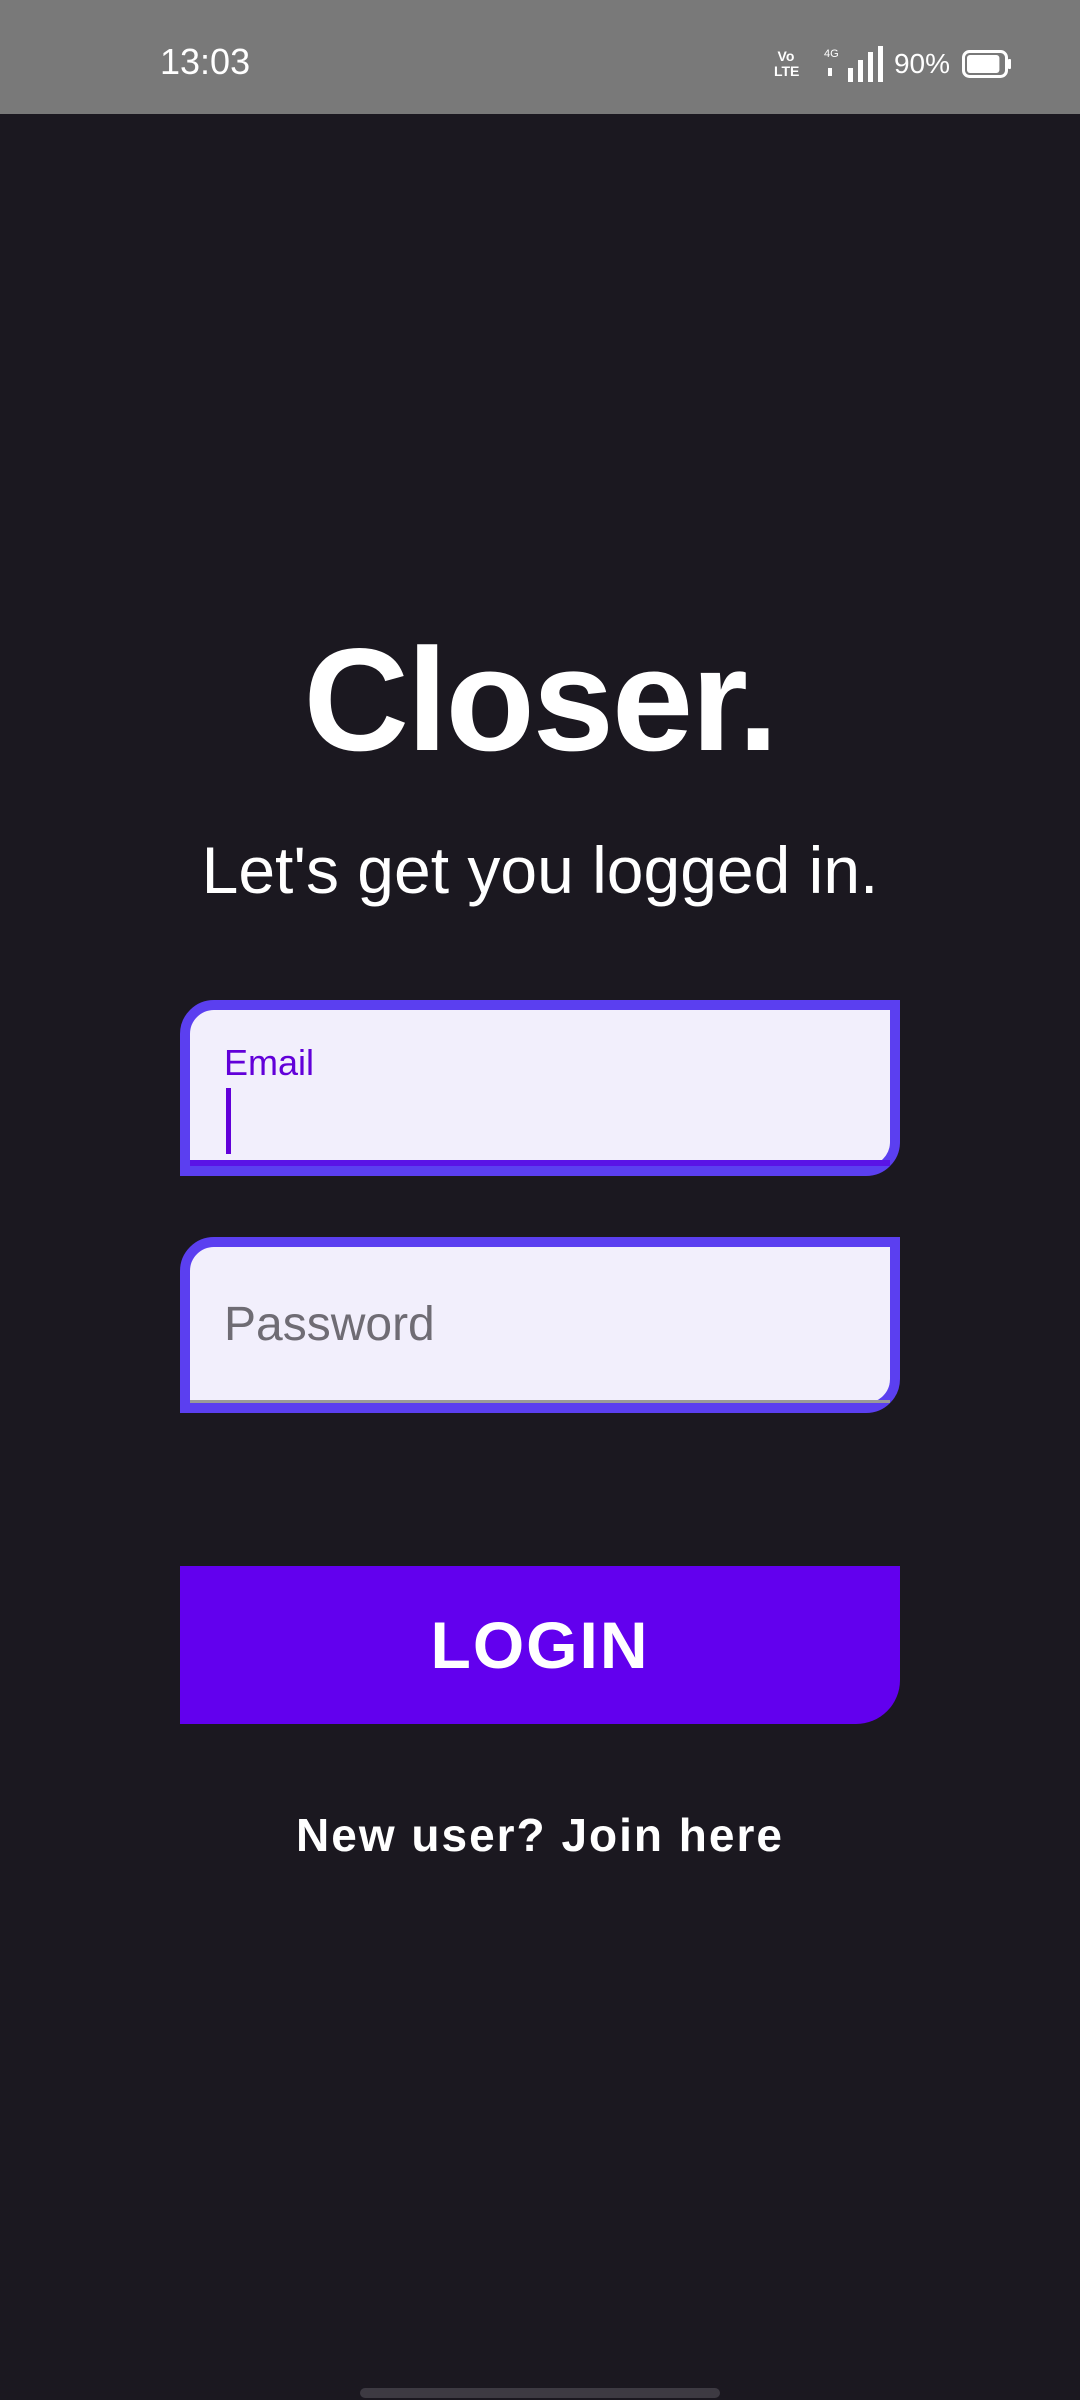 The height and width of the screenshot is (2400, 1080). Describe the element at coordinates (831, 54) in the screenshot. I see `network-type: 4G` at that location.